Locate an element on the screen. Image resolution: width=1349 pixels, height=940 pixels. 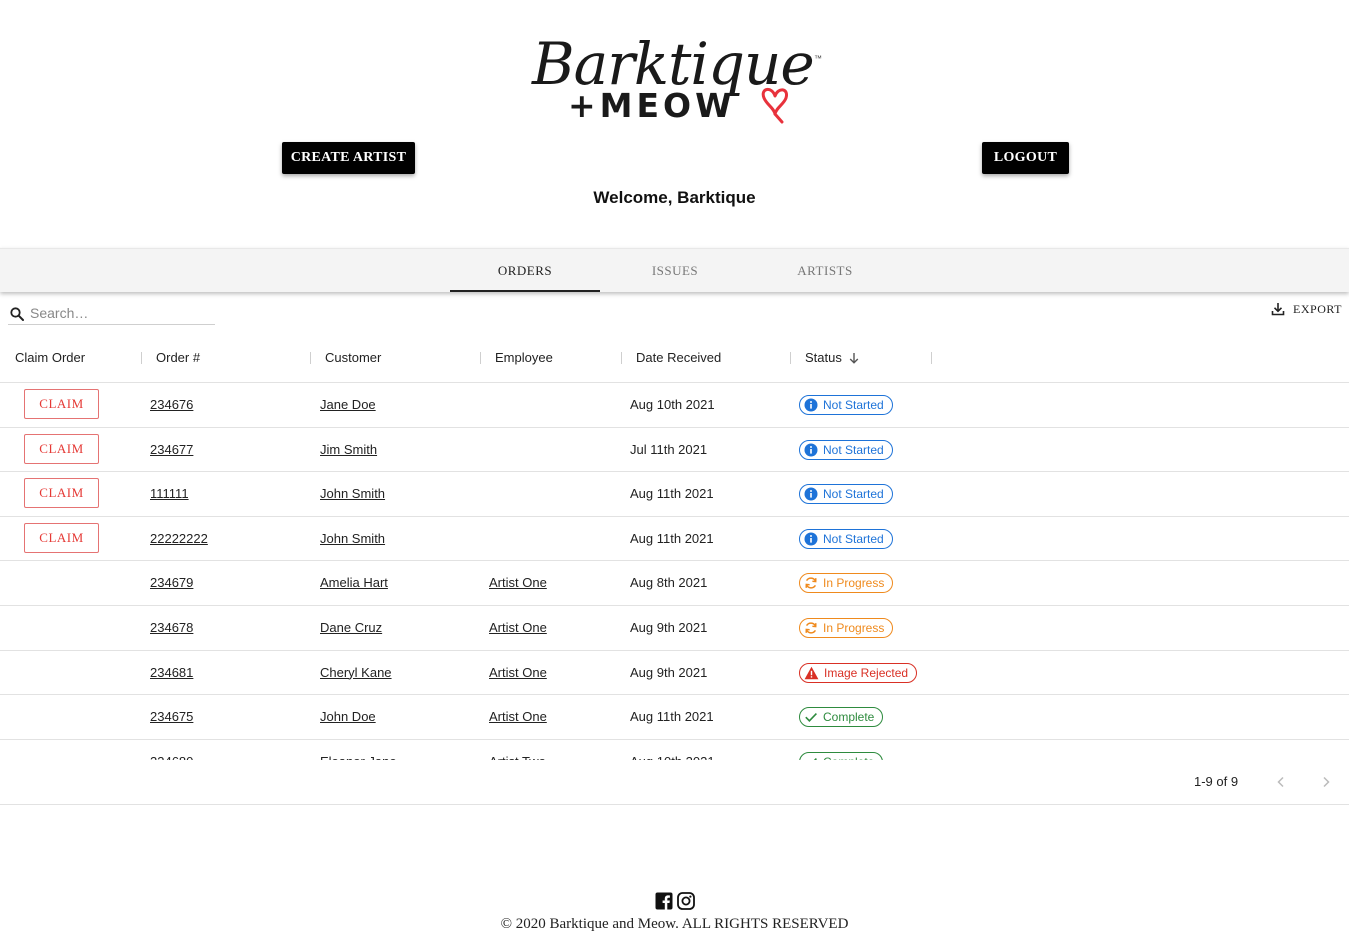
column-header-employee: Employee is located at coordinates (524, 358).